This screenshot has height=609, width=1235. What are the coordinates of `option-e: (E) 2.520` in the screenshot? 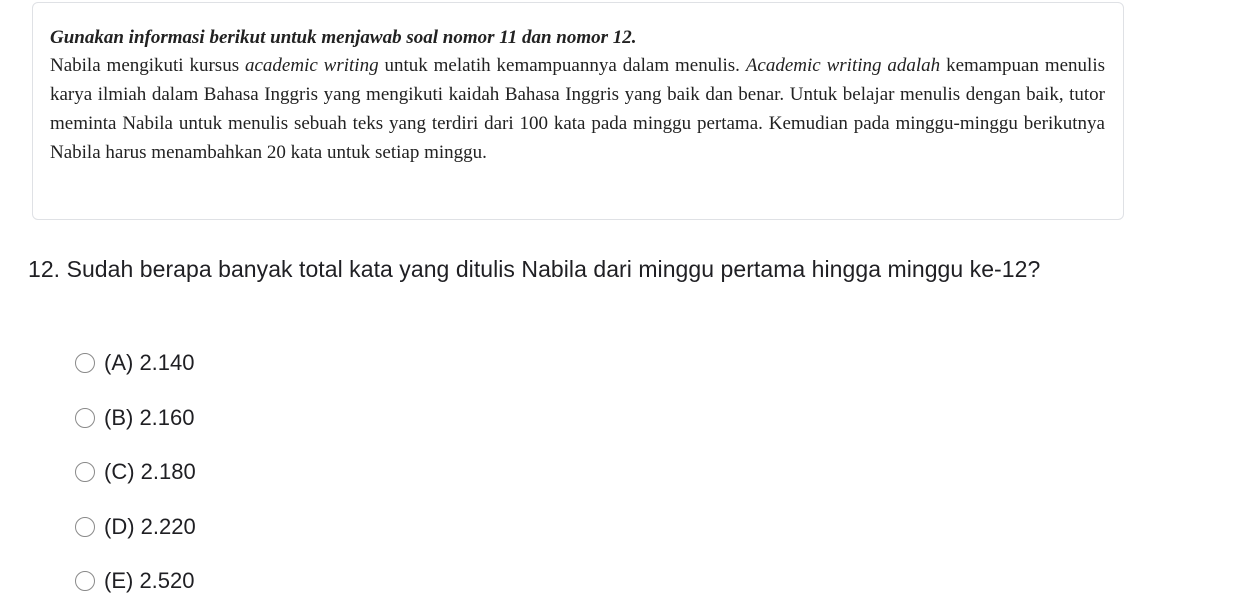 It's located at (135, 581).